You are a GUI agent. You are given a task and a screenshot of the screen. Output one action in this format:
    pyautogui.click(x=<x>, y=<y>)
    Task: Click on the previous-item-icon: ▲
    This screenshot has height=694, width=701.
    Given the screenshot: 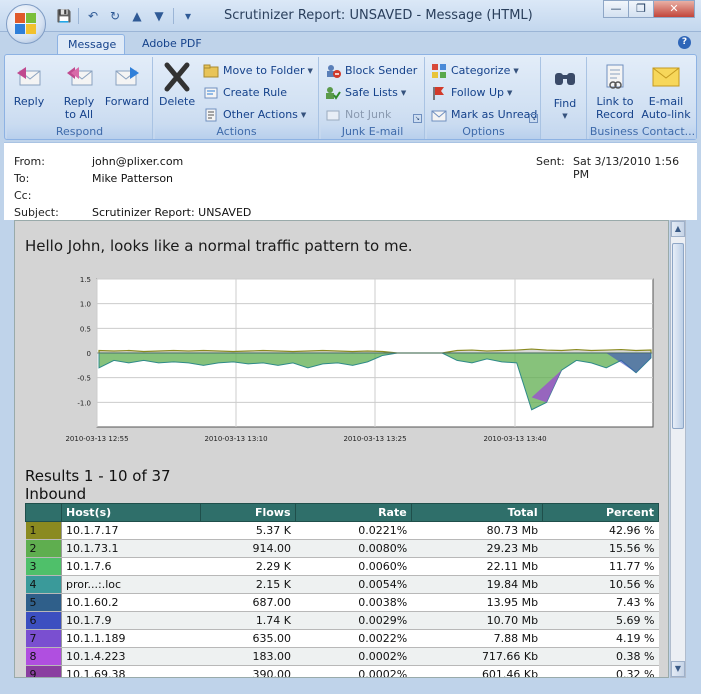 What is the action you would take?
    pyautogui.click(x=137, y=16)
    